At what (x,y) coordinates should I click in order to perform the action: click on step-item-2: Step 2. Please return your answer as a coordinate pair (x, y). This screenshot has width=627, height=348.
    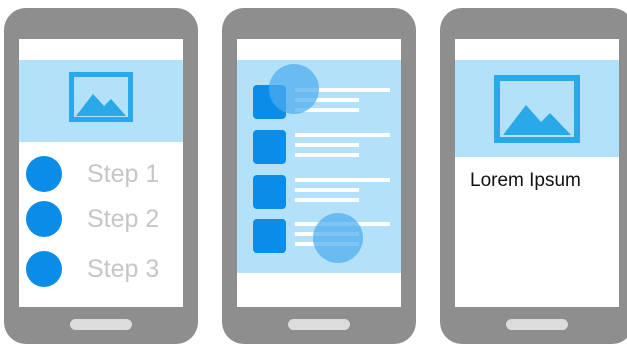
    Looking at the image, I should click on (101, 218).